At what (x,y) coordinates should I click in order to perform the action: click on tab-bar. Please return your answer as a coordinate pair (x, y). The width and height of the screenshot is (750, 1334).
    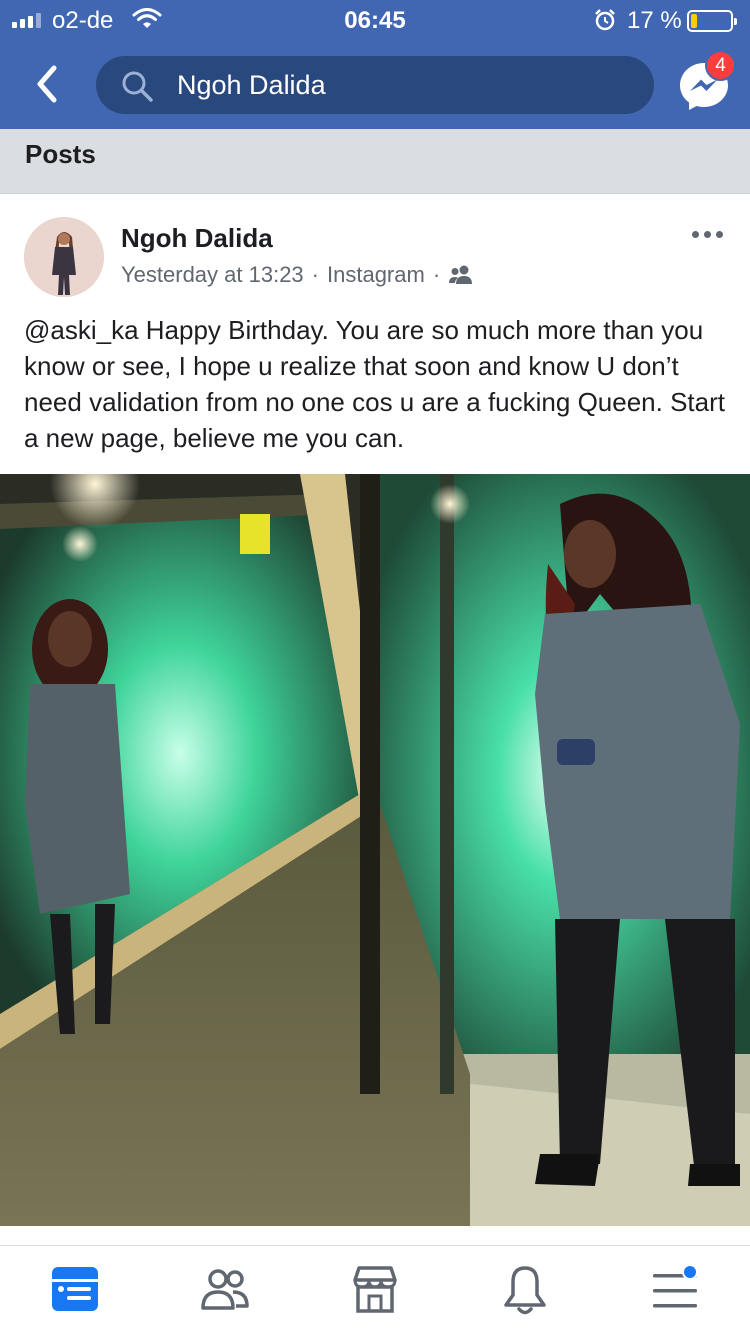
    Looking at the image, I should click on (375, 1290).